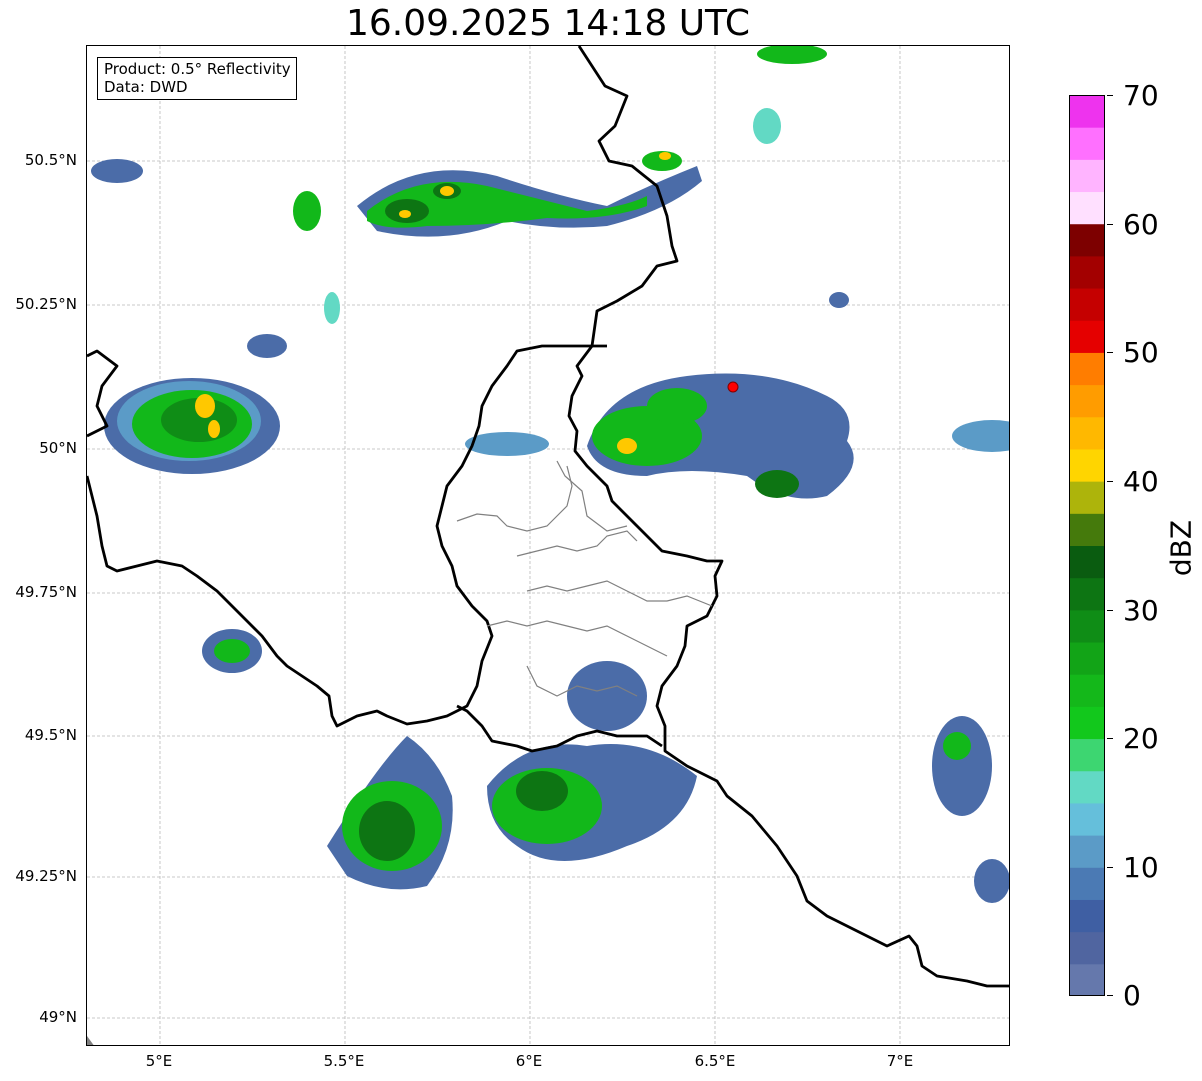 This screenshot has height=1081, width=1202. What do you see at coordinates (1132, 995) in the screenshot?
I see `colorbar-label-0: 0` at bounding box center [1132, 995].